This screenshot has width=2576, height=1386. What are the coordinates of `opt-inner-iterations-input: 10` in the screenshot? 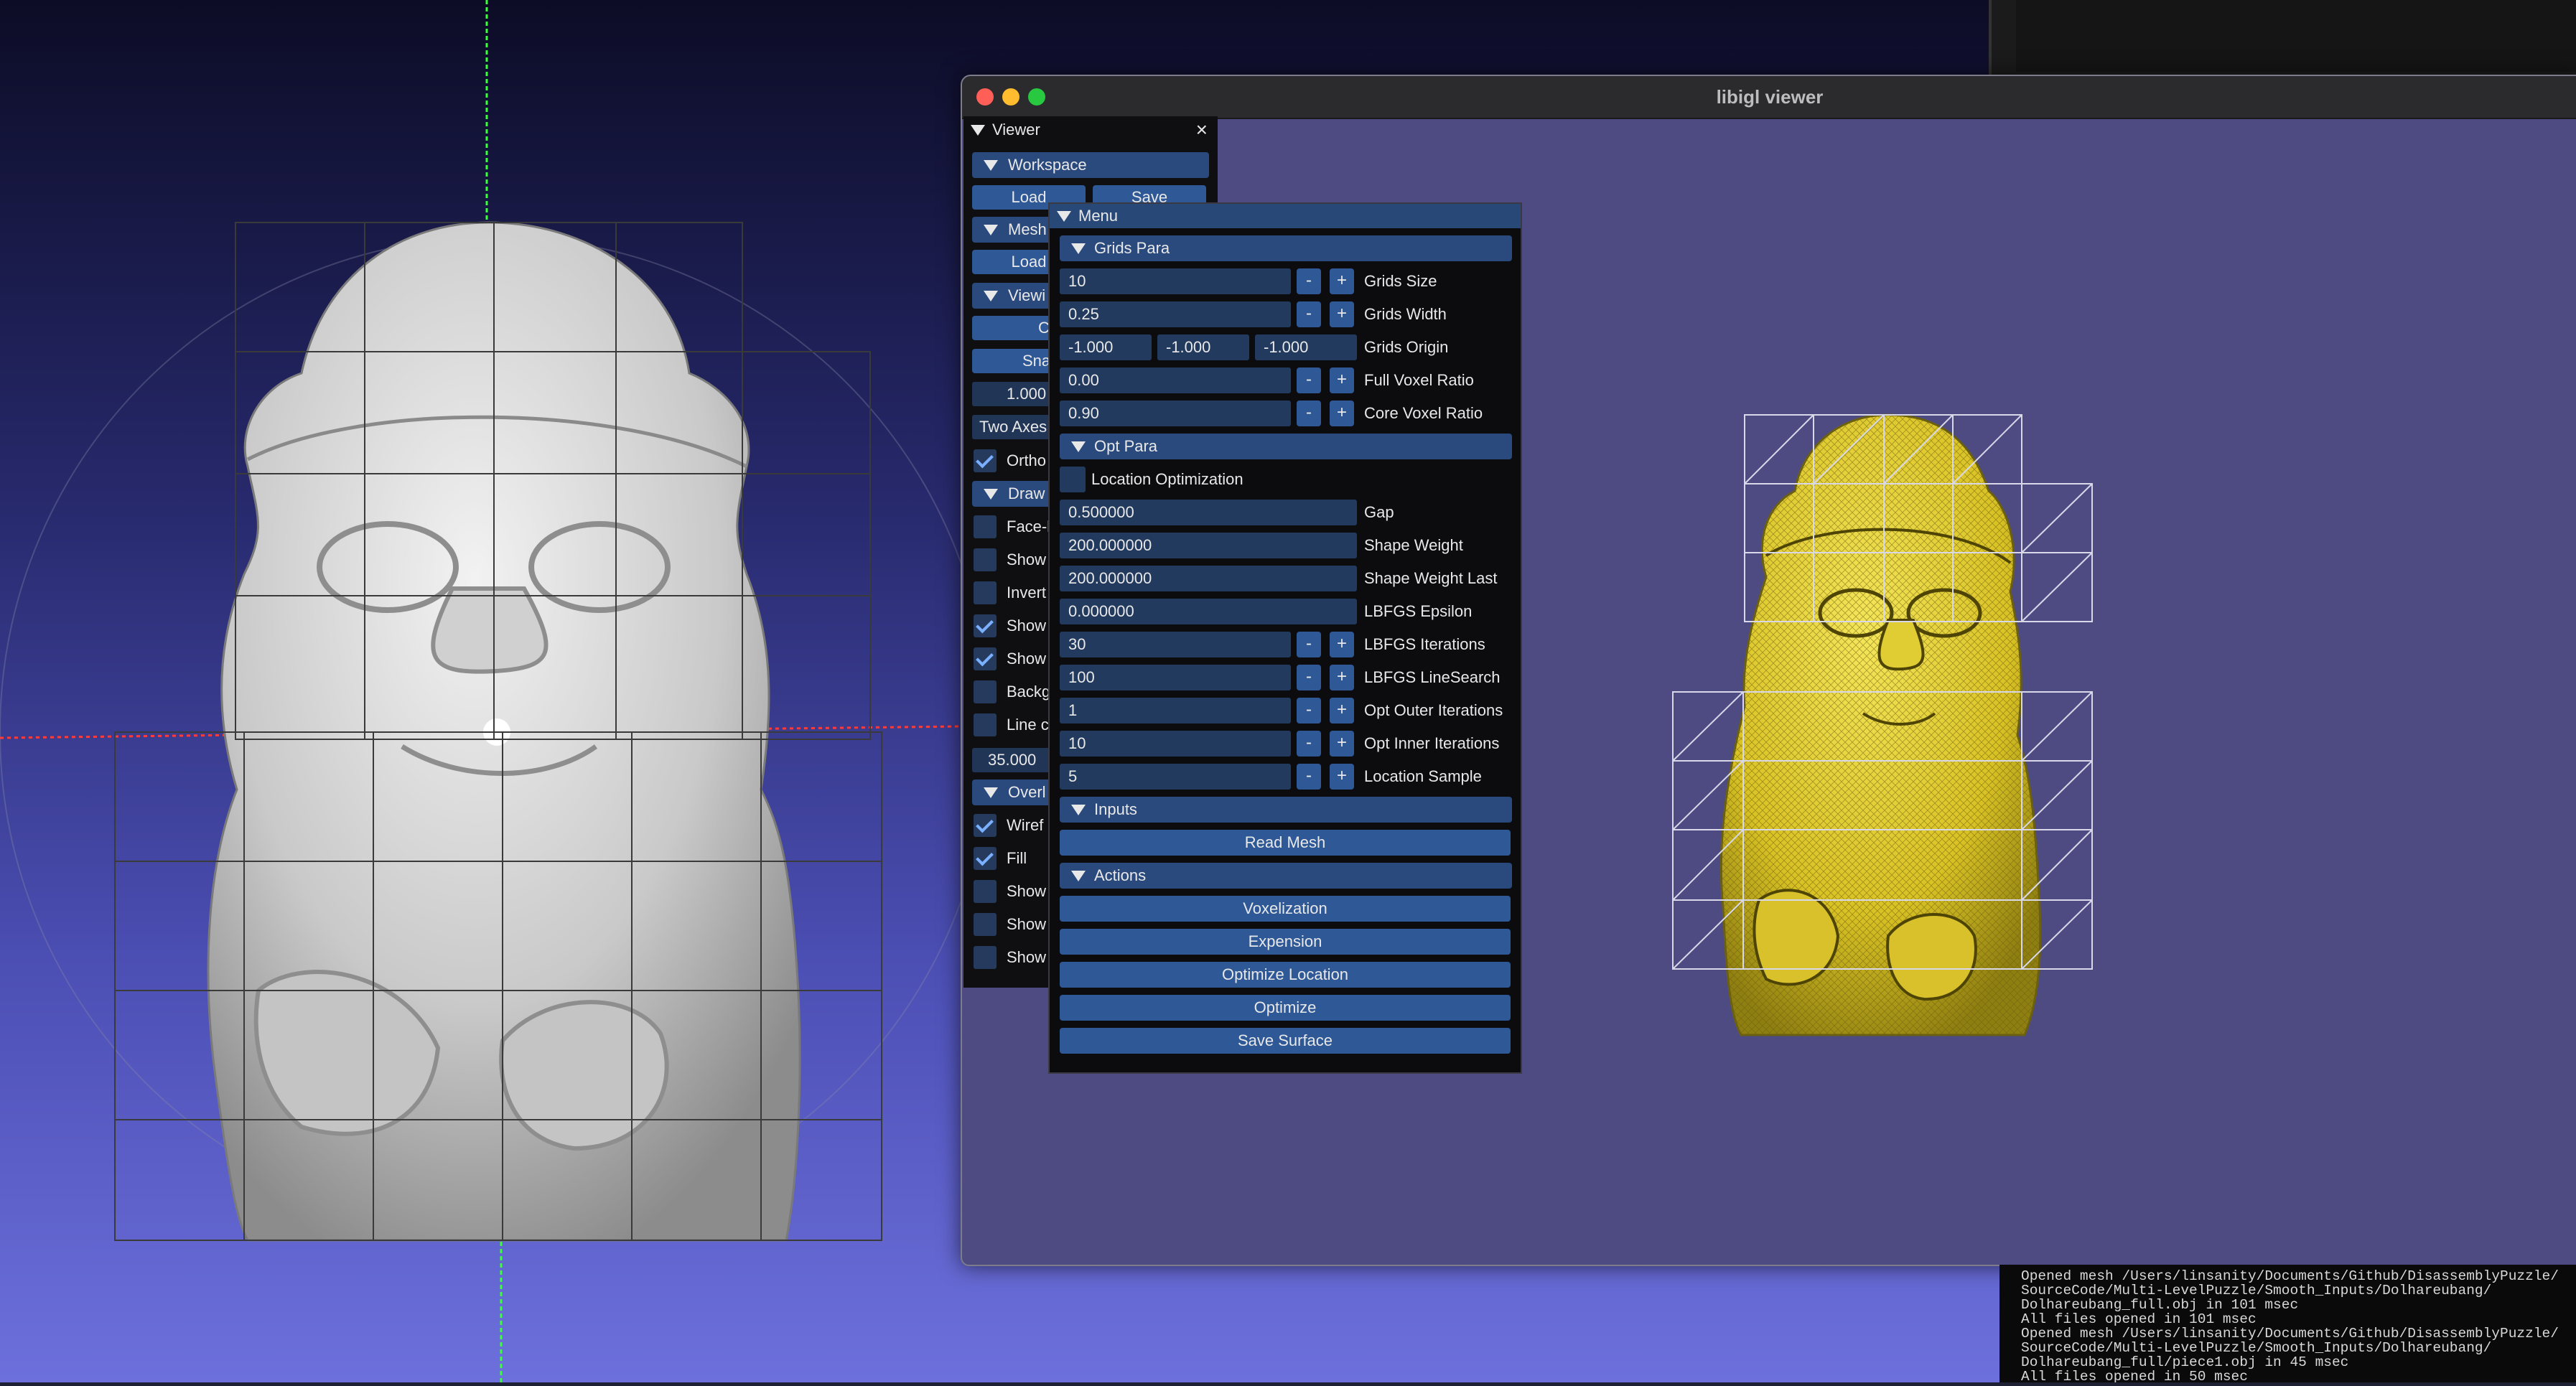 It's located at (1175, 744).